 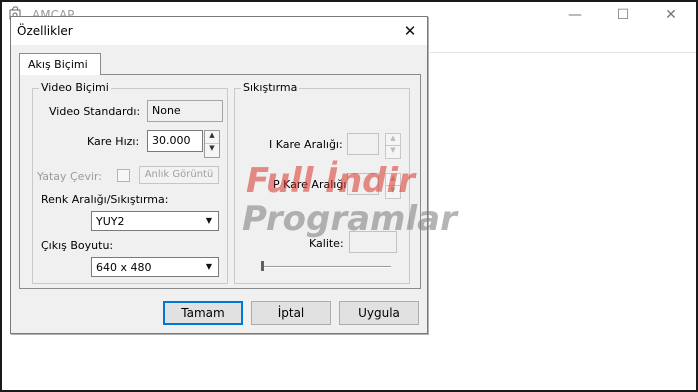 What do you see at coordinates (124, 267) in the screenshot?
I see `output-size-value: 640 x 480` at bounding box center [124, 267].